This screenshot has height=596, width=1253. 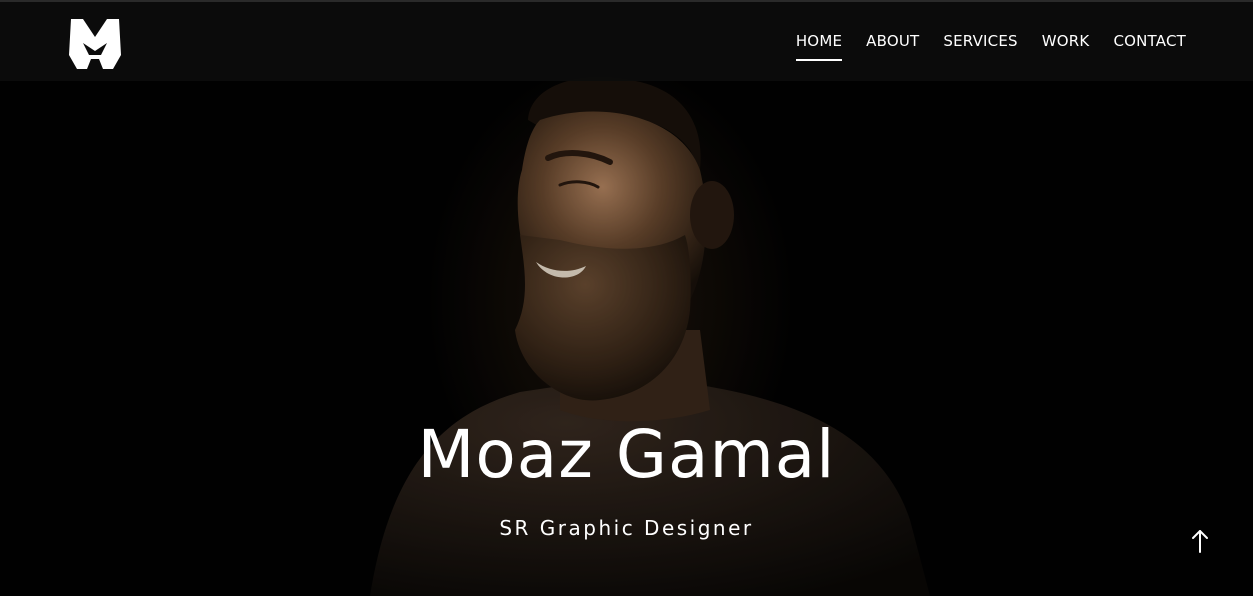 I want to click on arrow-up-icon, so click(x=1200, y=541).